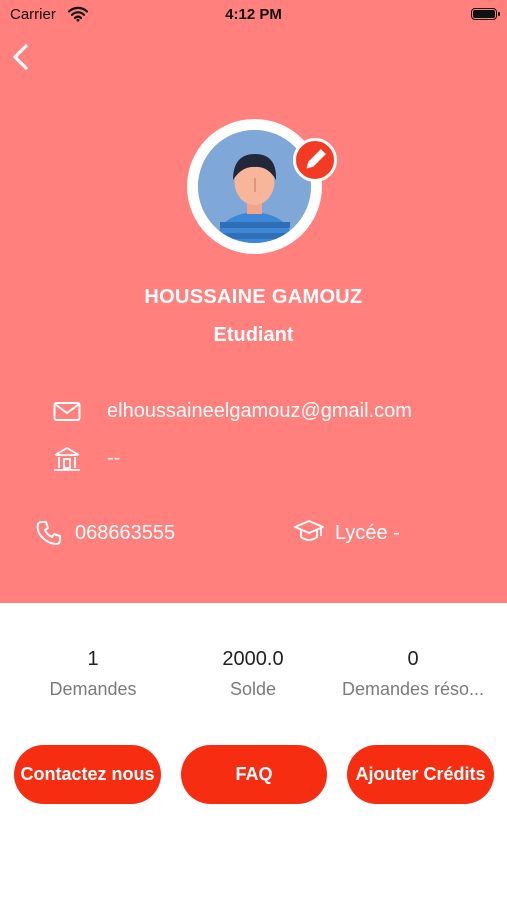 The height and width of the screenshot is (900, 507). I want to click on school-value: --, so click(114, 458).